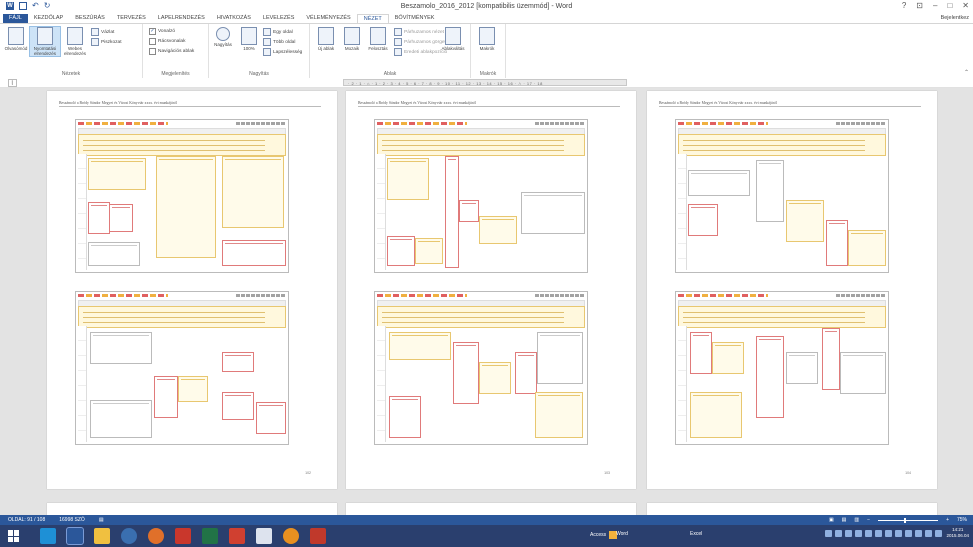 The image size is (973, 547). What do you see at coordinates (131, 18) in the screenshot?
I see `tab-design: TERVEZÉS` at bounding box center [131, 18].